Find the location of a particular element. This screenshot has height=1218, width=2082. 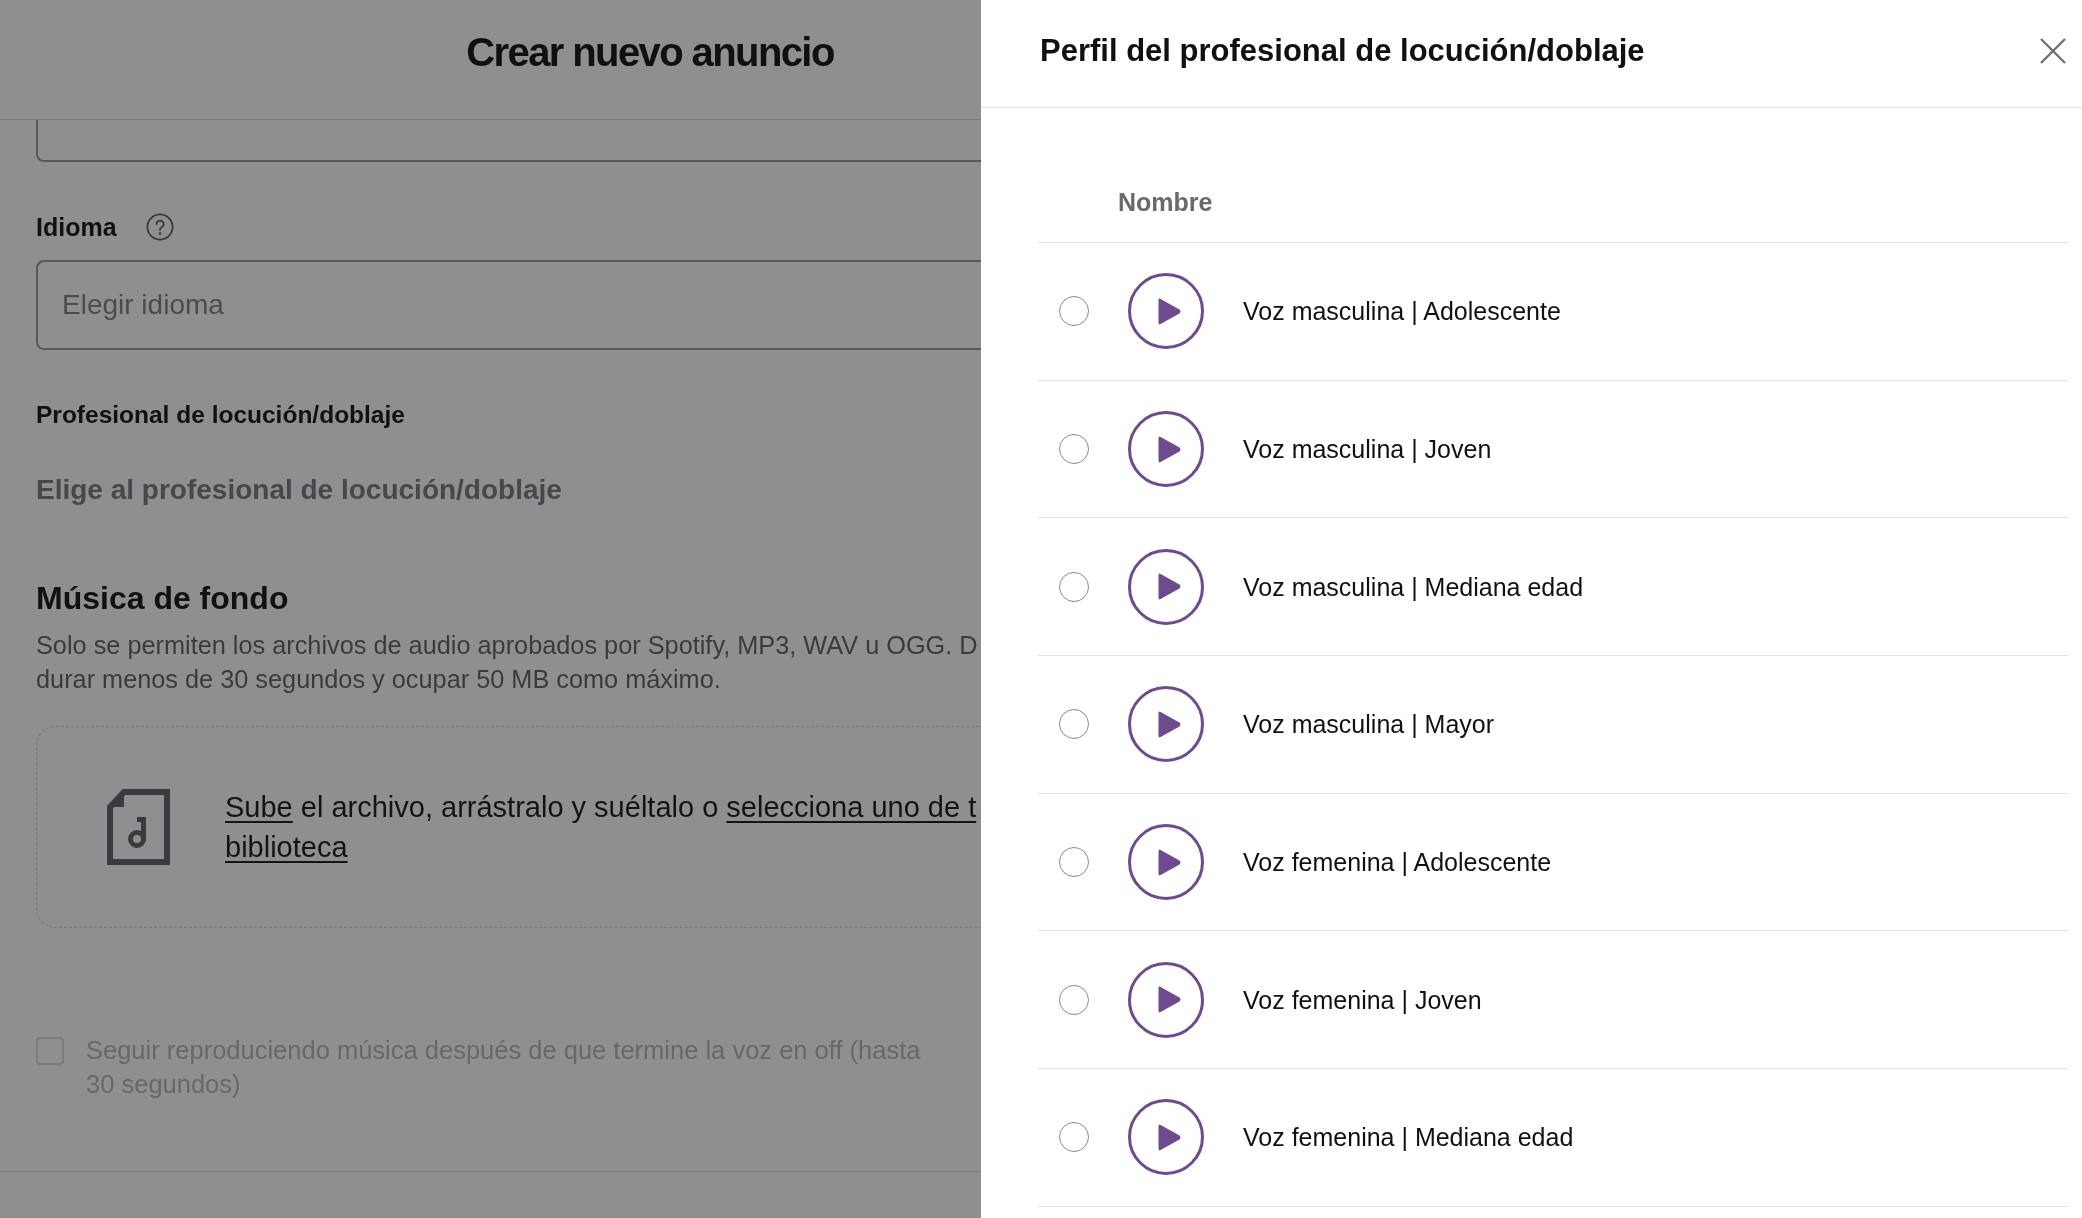

field-label: Idioma is located at coordinates (76, 227).